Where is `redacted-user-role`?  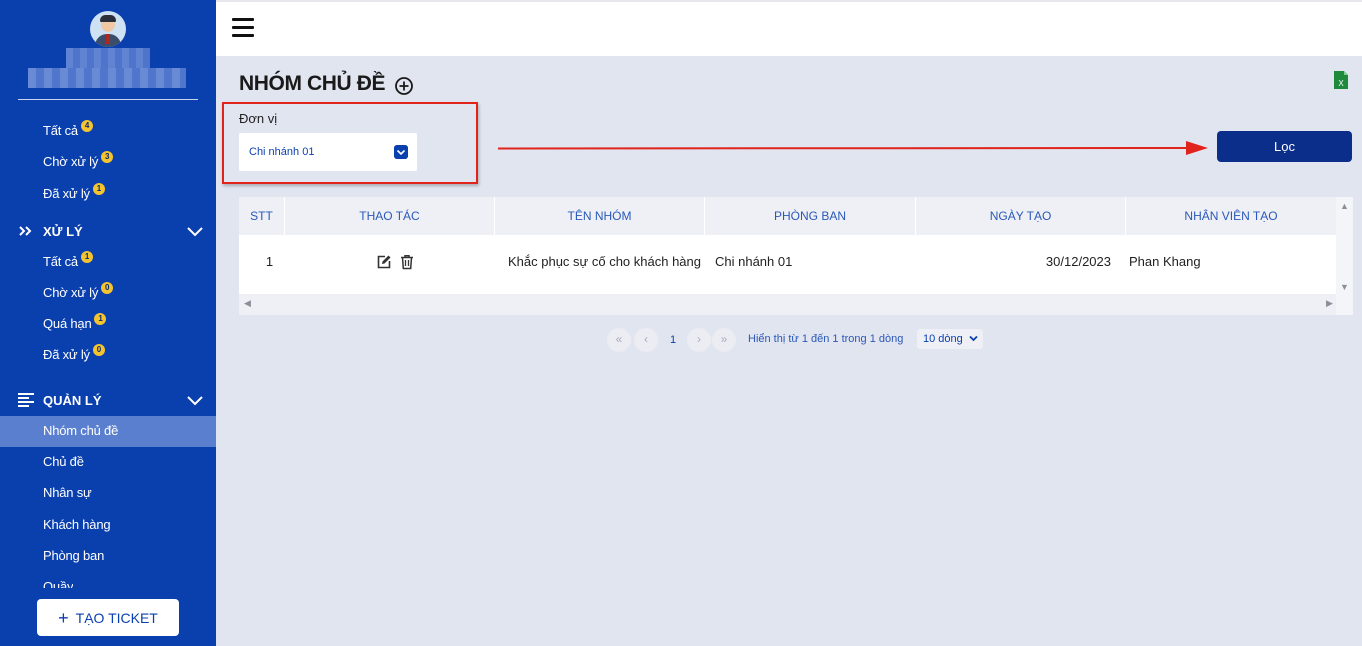 redacted-user-role is located at coordinates (107, 78).